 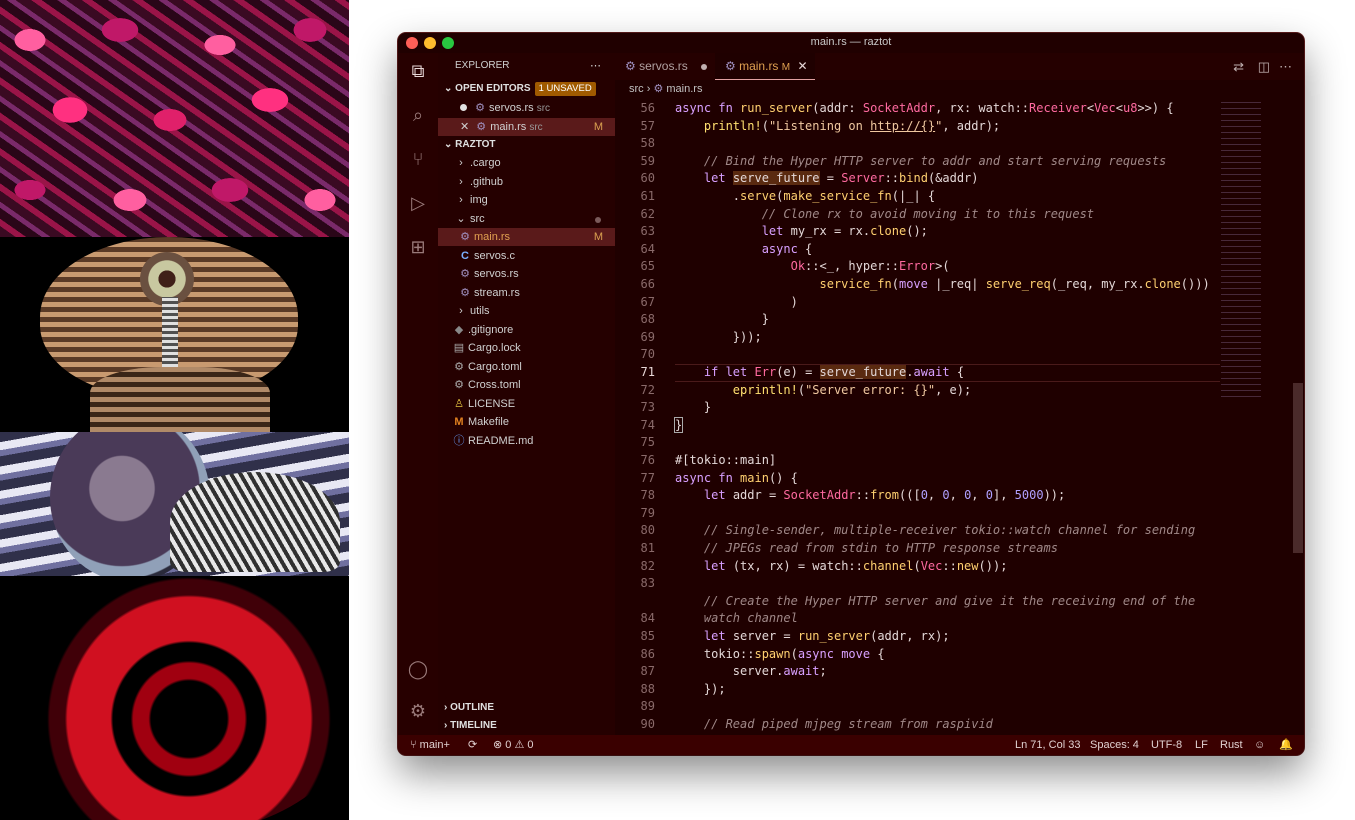 What do you see at coordinates (526, 145) in the screenshot?
I see `project-header: ⌄ RAZTOT` at bounding box center [526, 145].